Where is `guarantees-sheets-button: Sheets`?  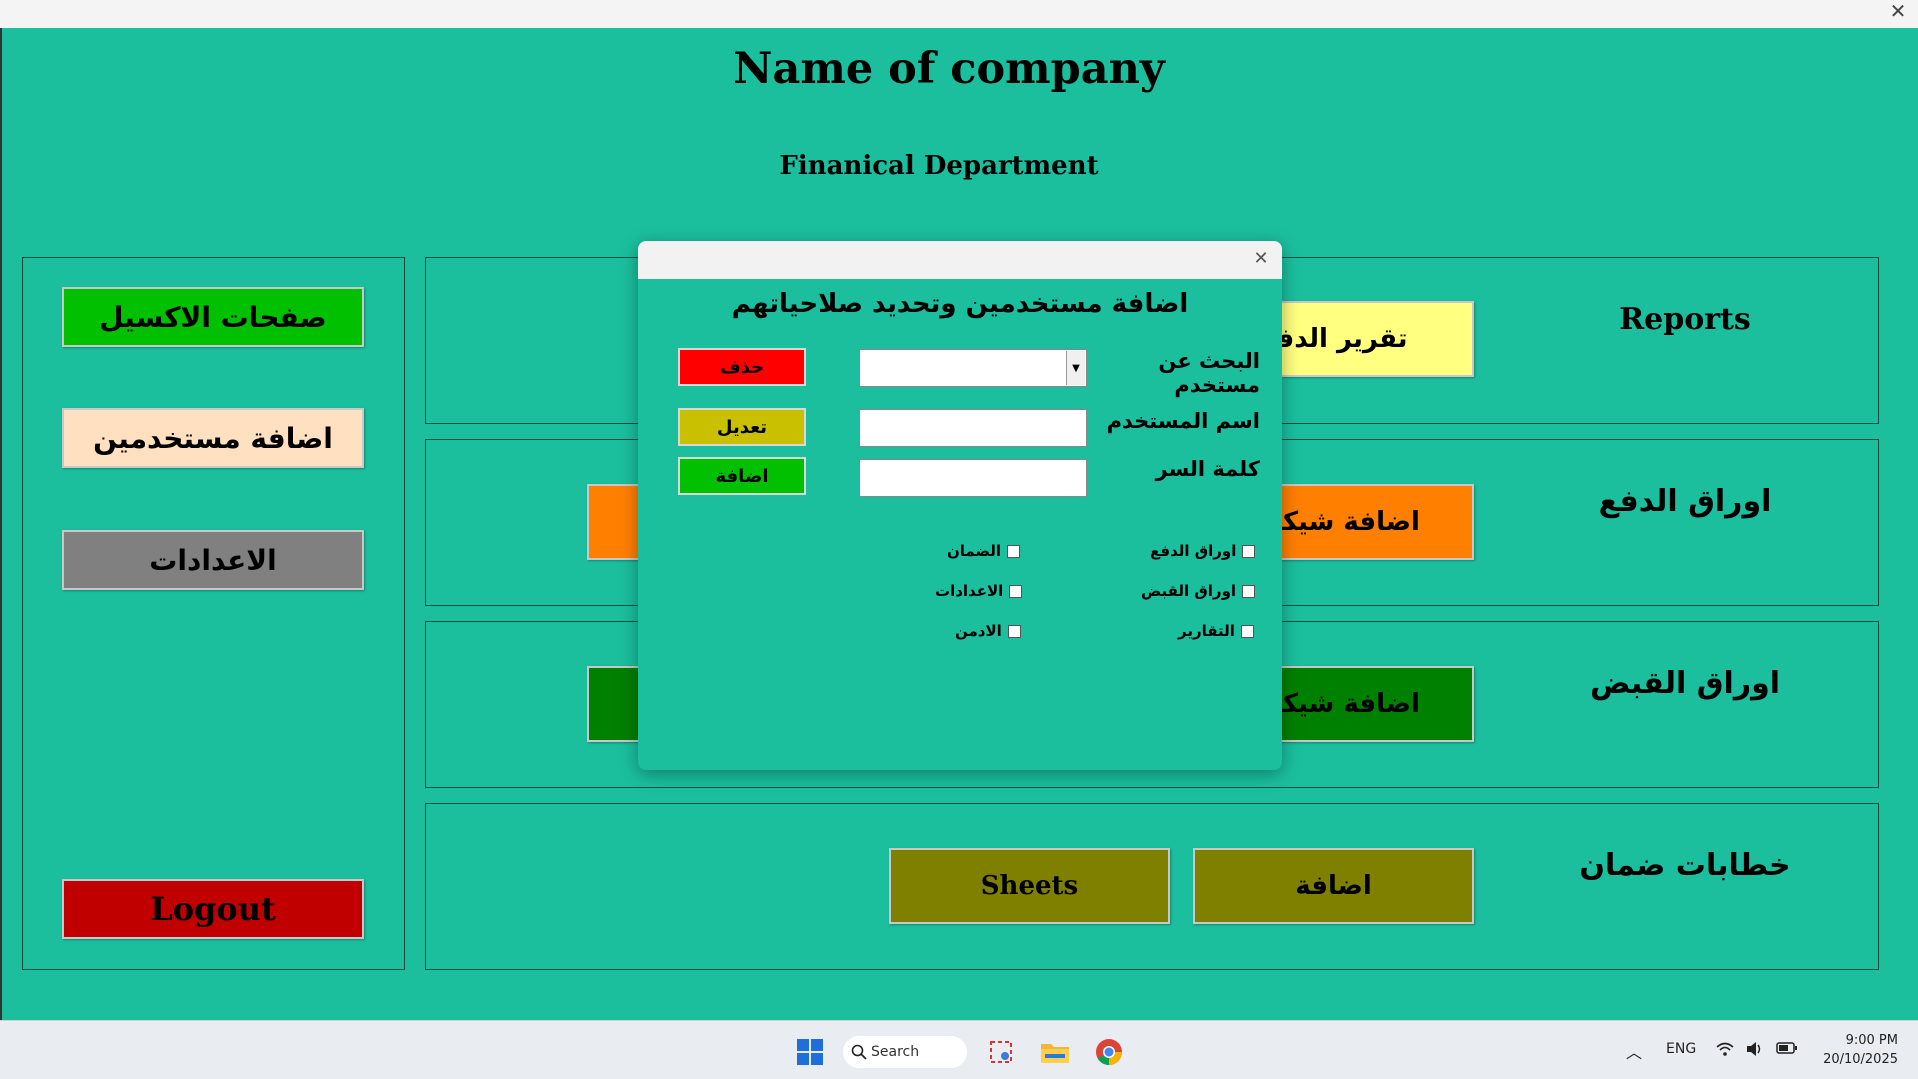 guarantees-sheets-button: Sheets is located at coordinates (1029, 886).